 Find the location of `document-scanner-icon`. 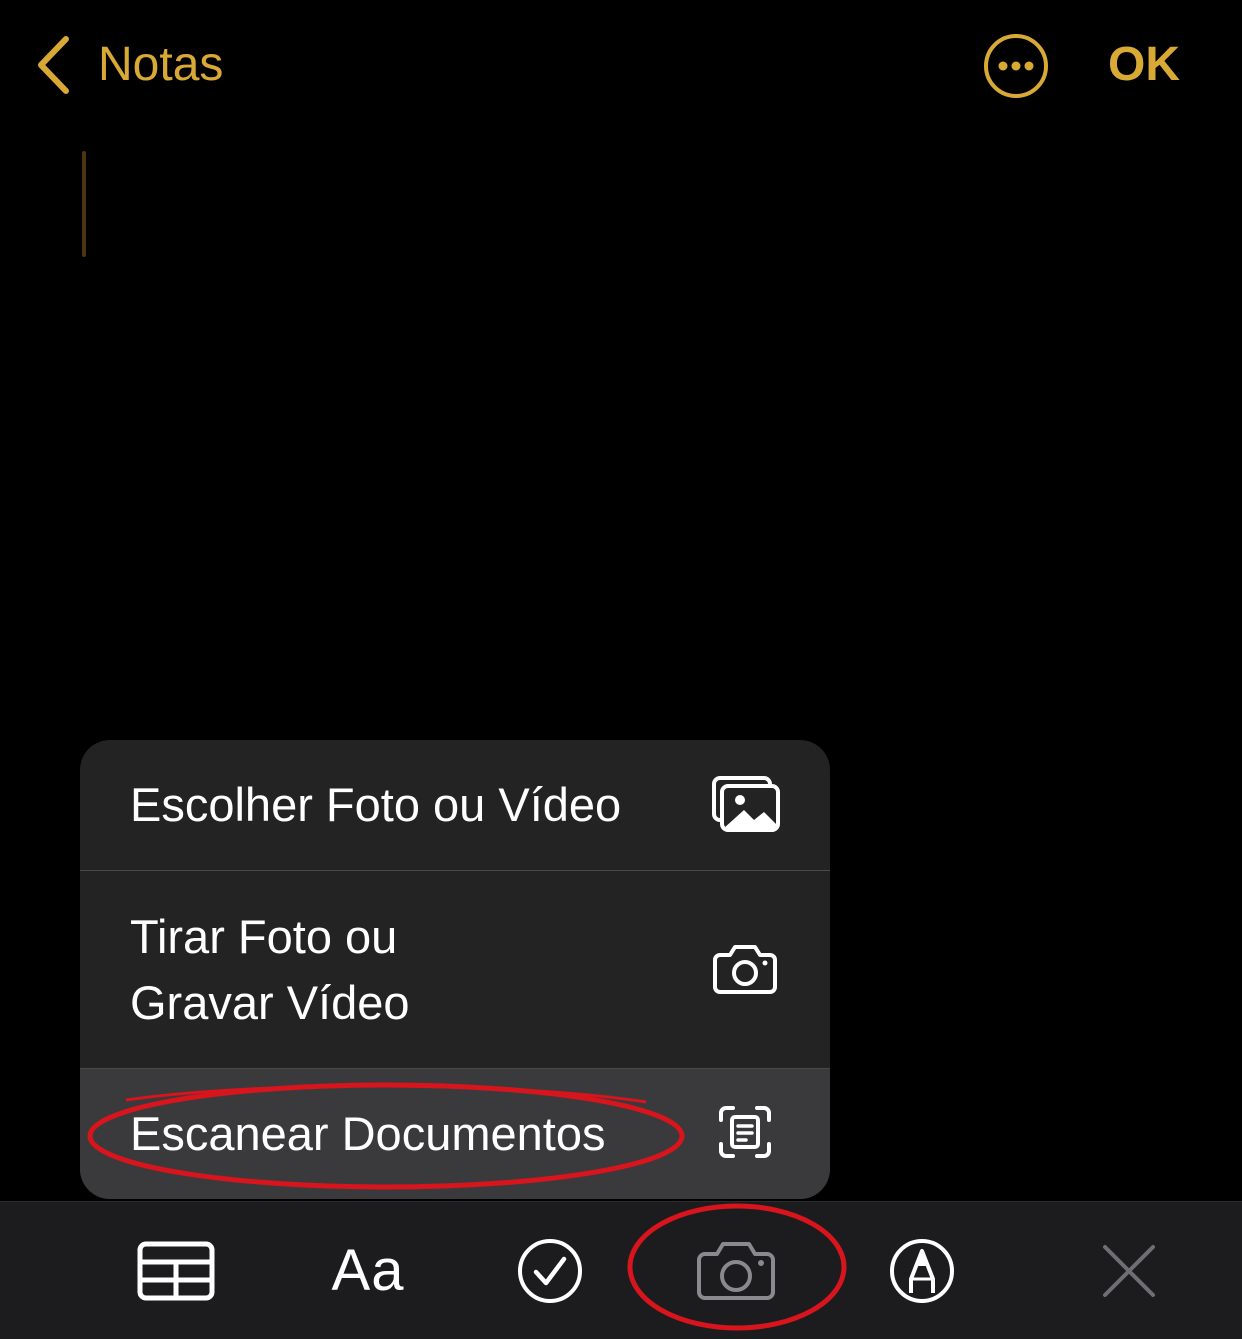

document-scanner-icon is located at coordinates (745, 1132).